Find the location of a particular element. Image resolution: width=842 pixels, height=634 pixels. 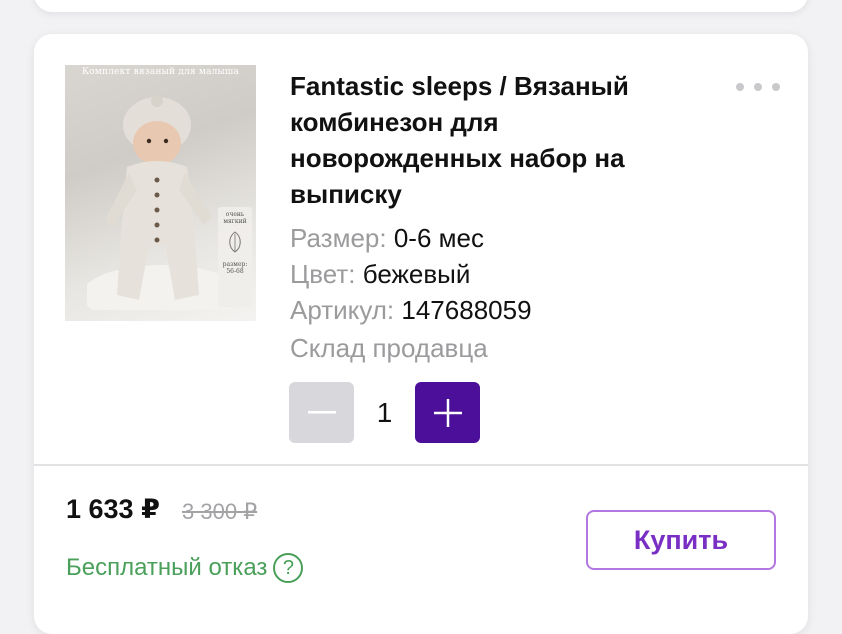

badge-size-label: размер: 56-68 is located at coordinates (235, 268).